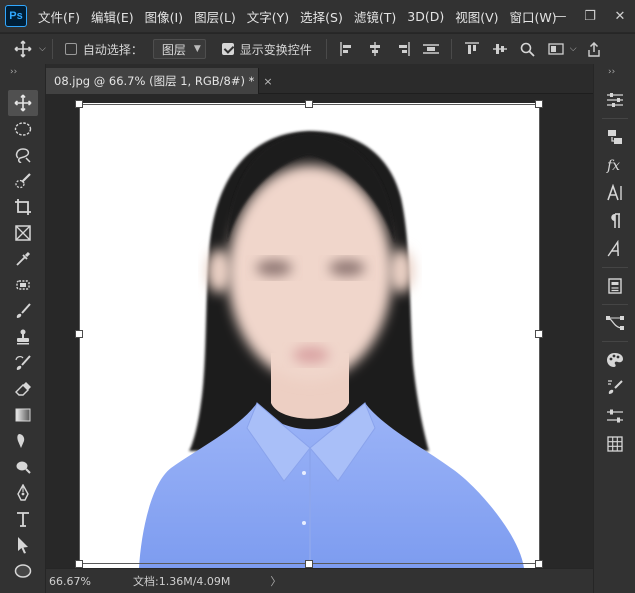 This screenshot has height=593, width=635. I want to click on brushes-icon, so click(614, 388).